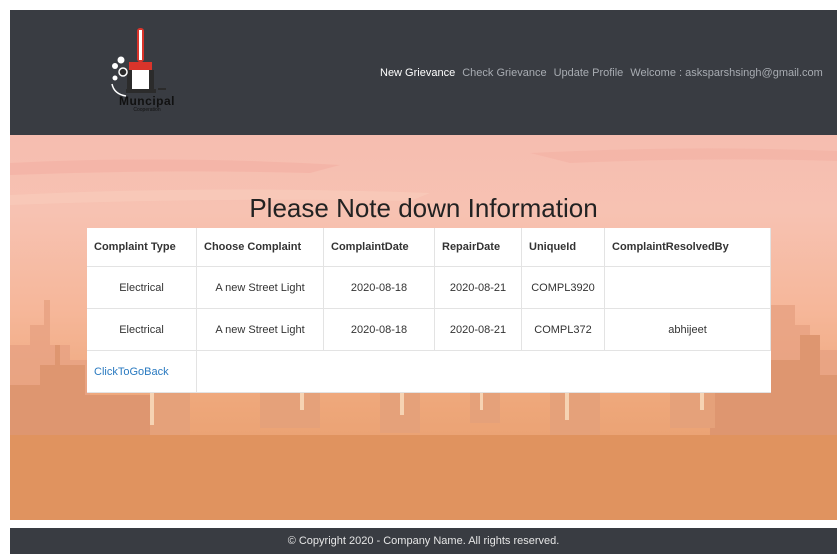  What do you see at coordinates (589, 73) in the screenshot?
I see `nav-update-profile: Update Profile` at bounding box center [589, 73].